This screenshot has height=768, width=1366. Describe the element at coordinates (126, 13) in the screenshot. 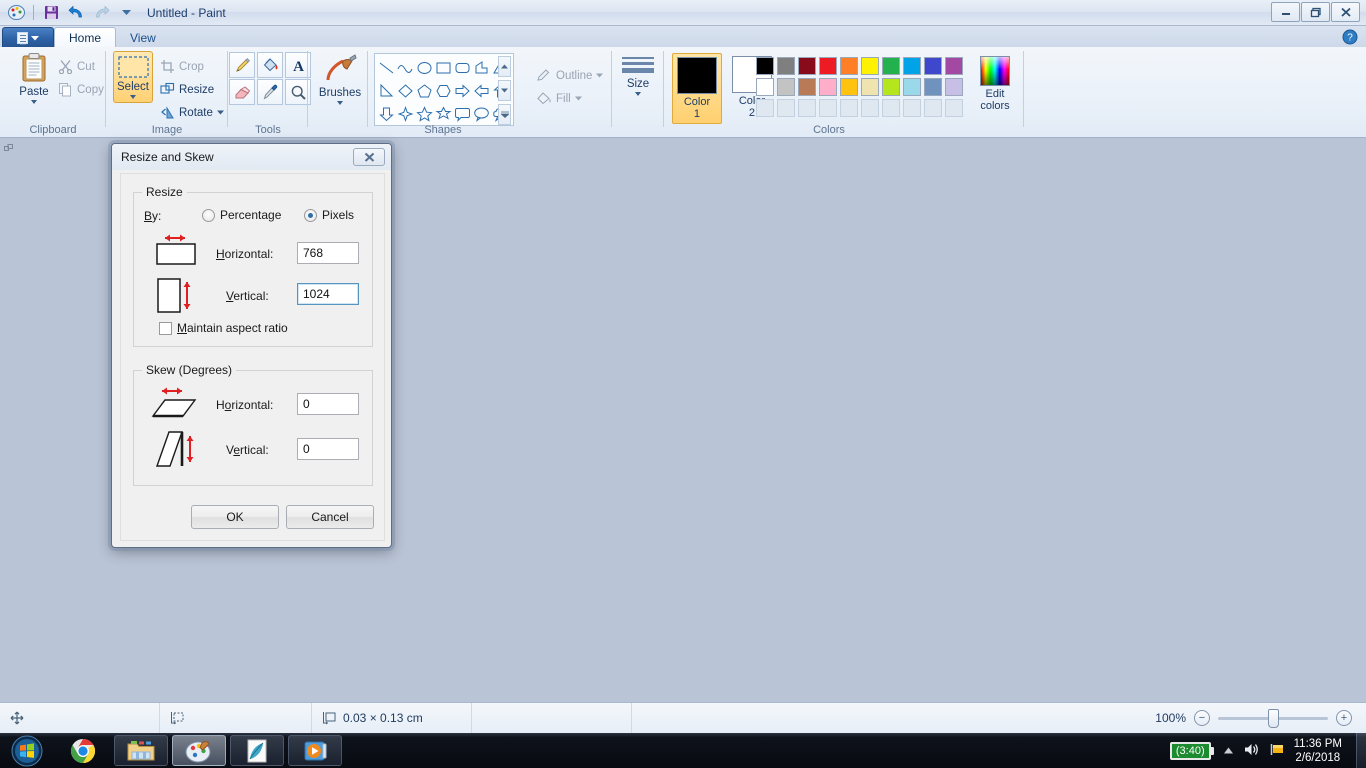

I see `customize-qat-icon` at that location.